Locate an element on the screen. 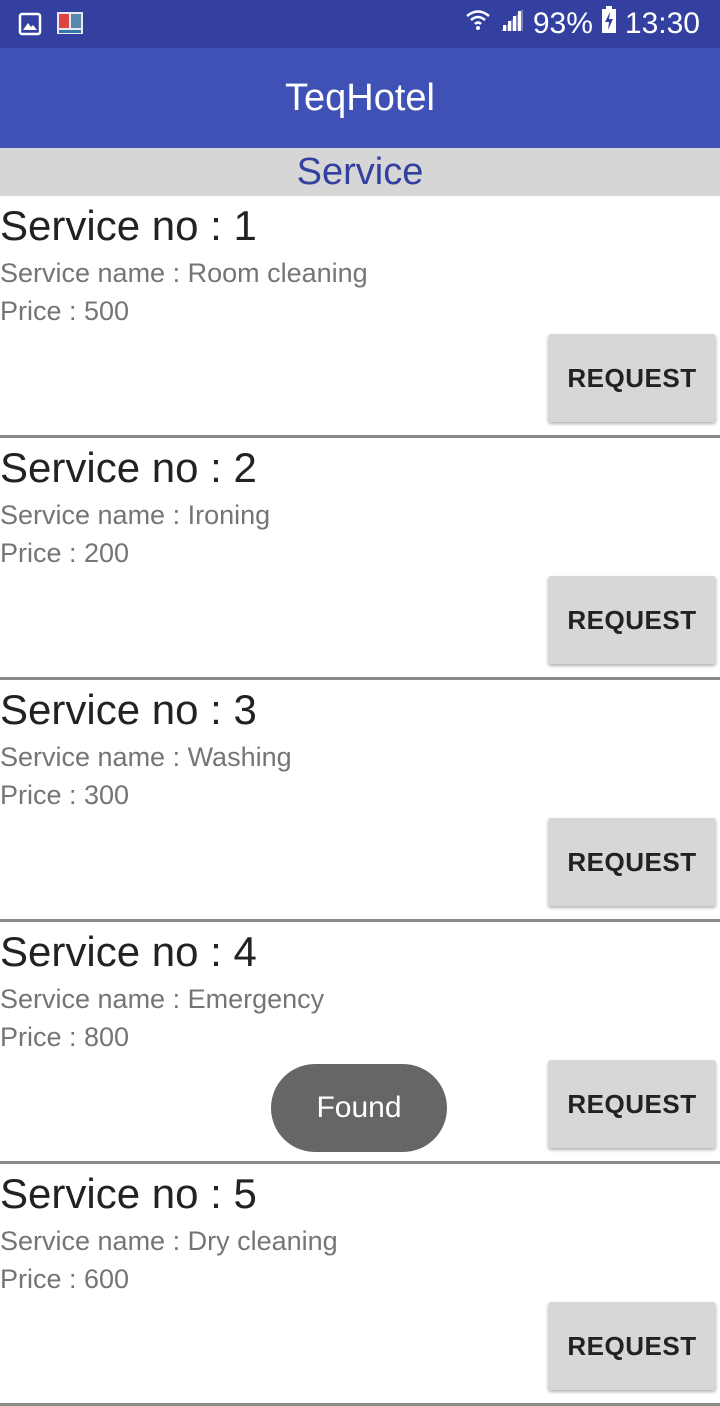  service-price: Price : 300 is located at coordinates (65, 795).